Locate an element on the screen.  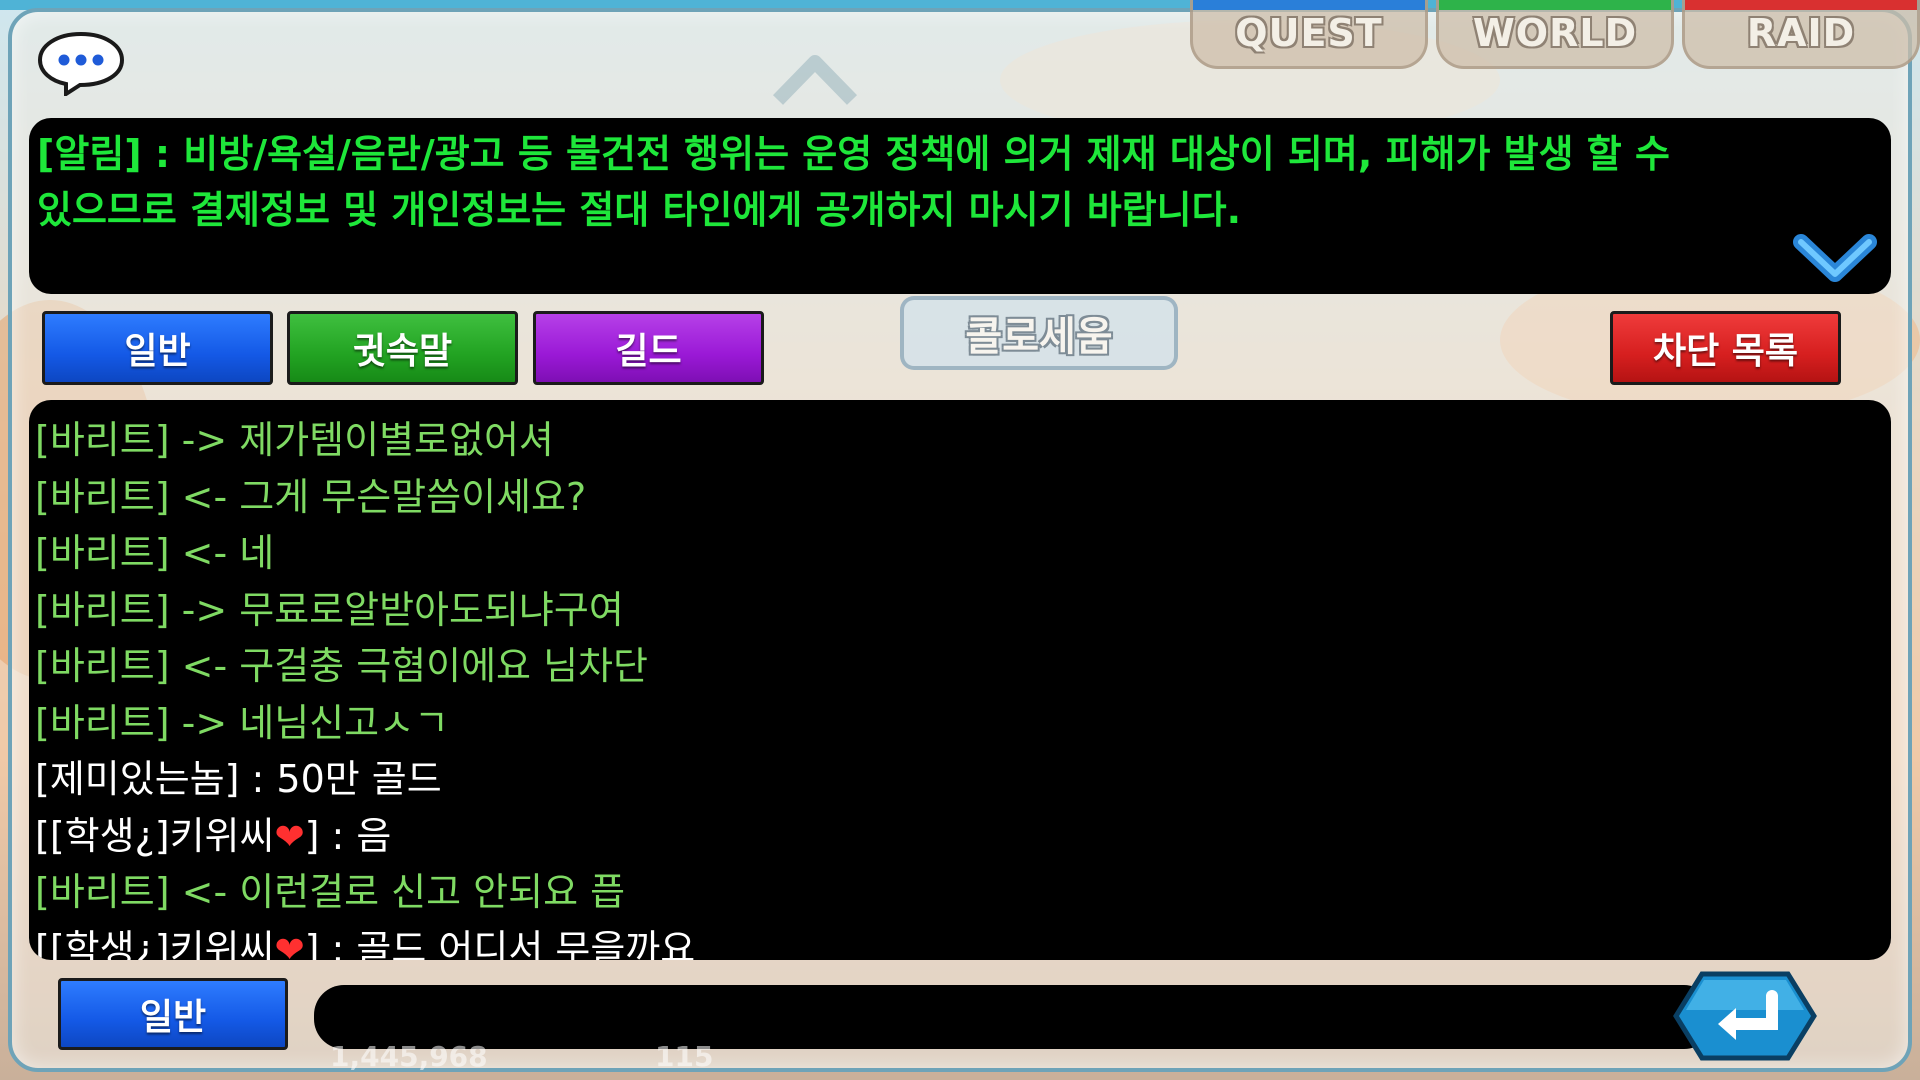
speech-bubble-icon is located at coordinates (81, 64).